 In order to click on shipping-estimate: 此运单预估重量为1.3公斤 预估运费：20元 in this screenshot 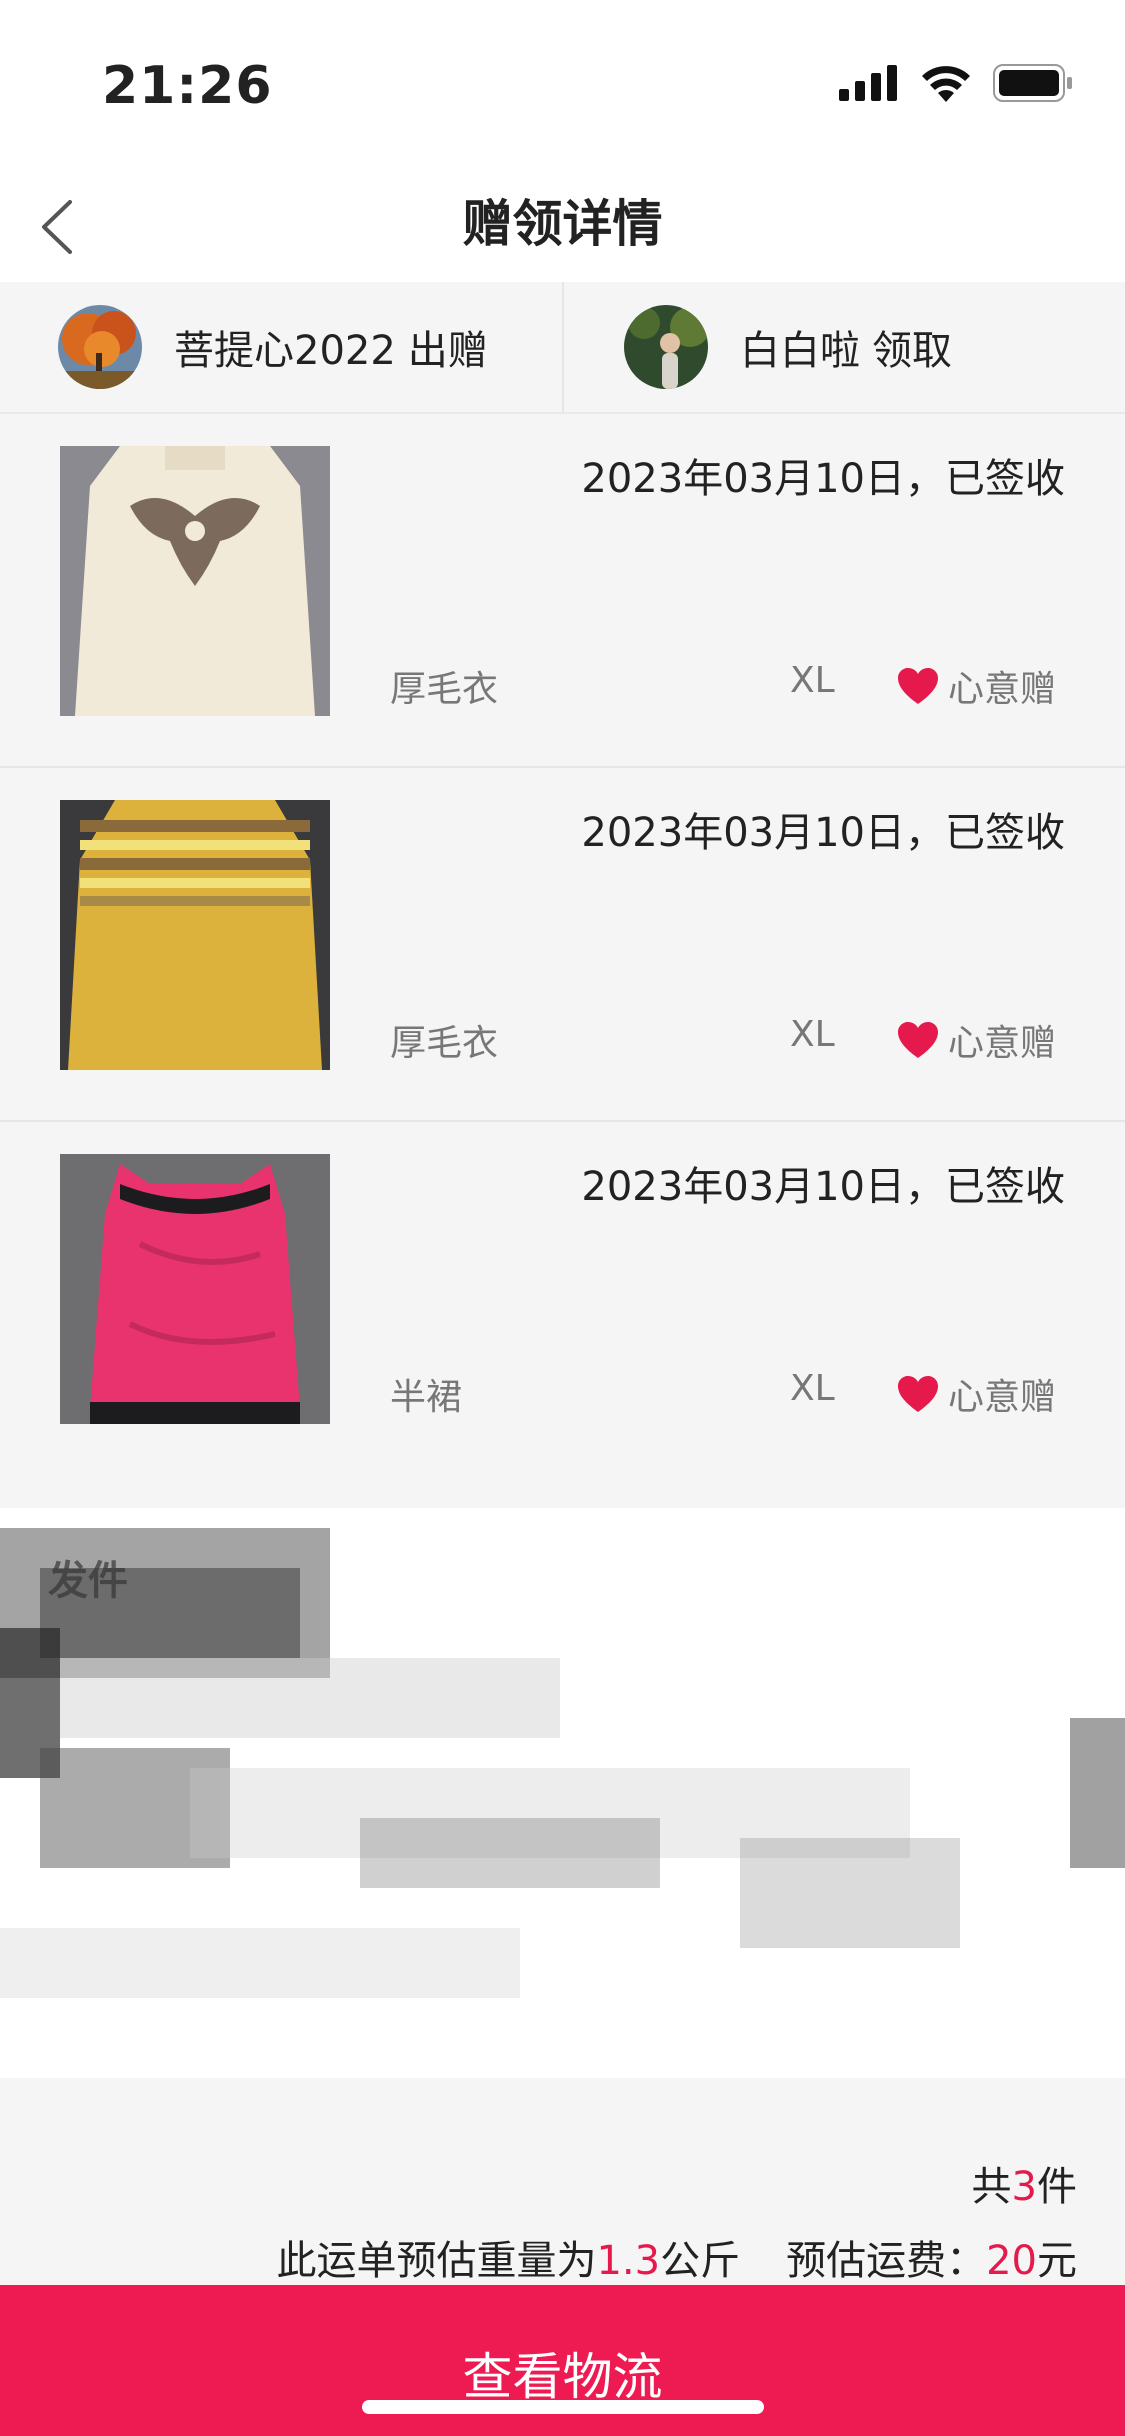, I will do `click(676, 2257)`.